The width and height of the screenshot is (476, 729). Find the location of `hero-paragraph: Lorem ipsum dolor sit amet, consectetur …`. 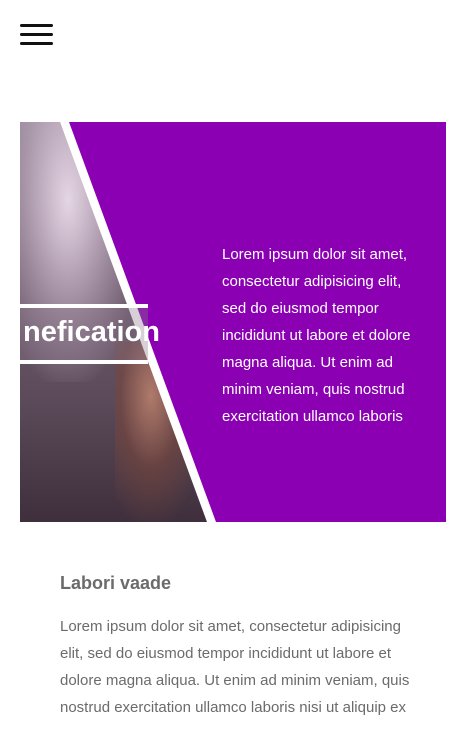

hero-paragraph: Lorem ipsum dolor sit amet, consectetur … is located at coordinates (316, 335).